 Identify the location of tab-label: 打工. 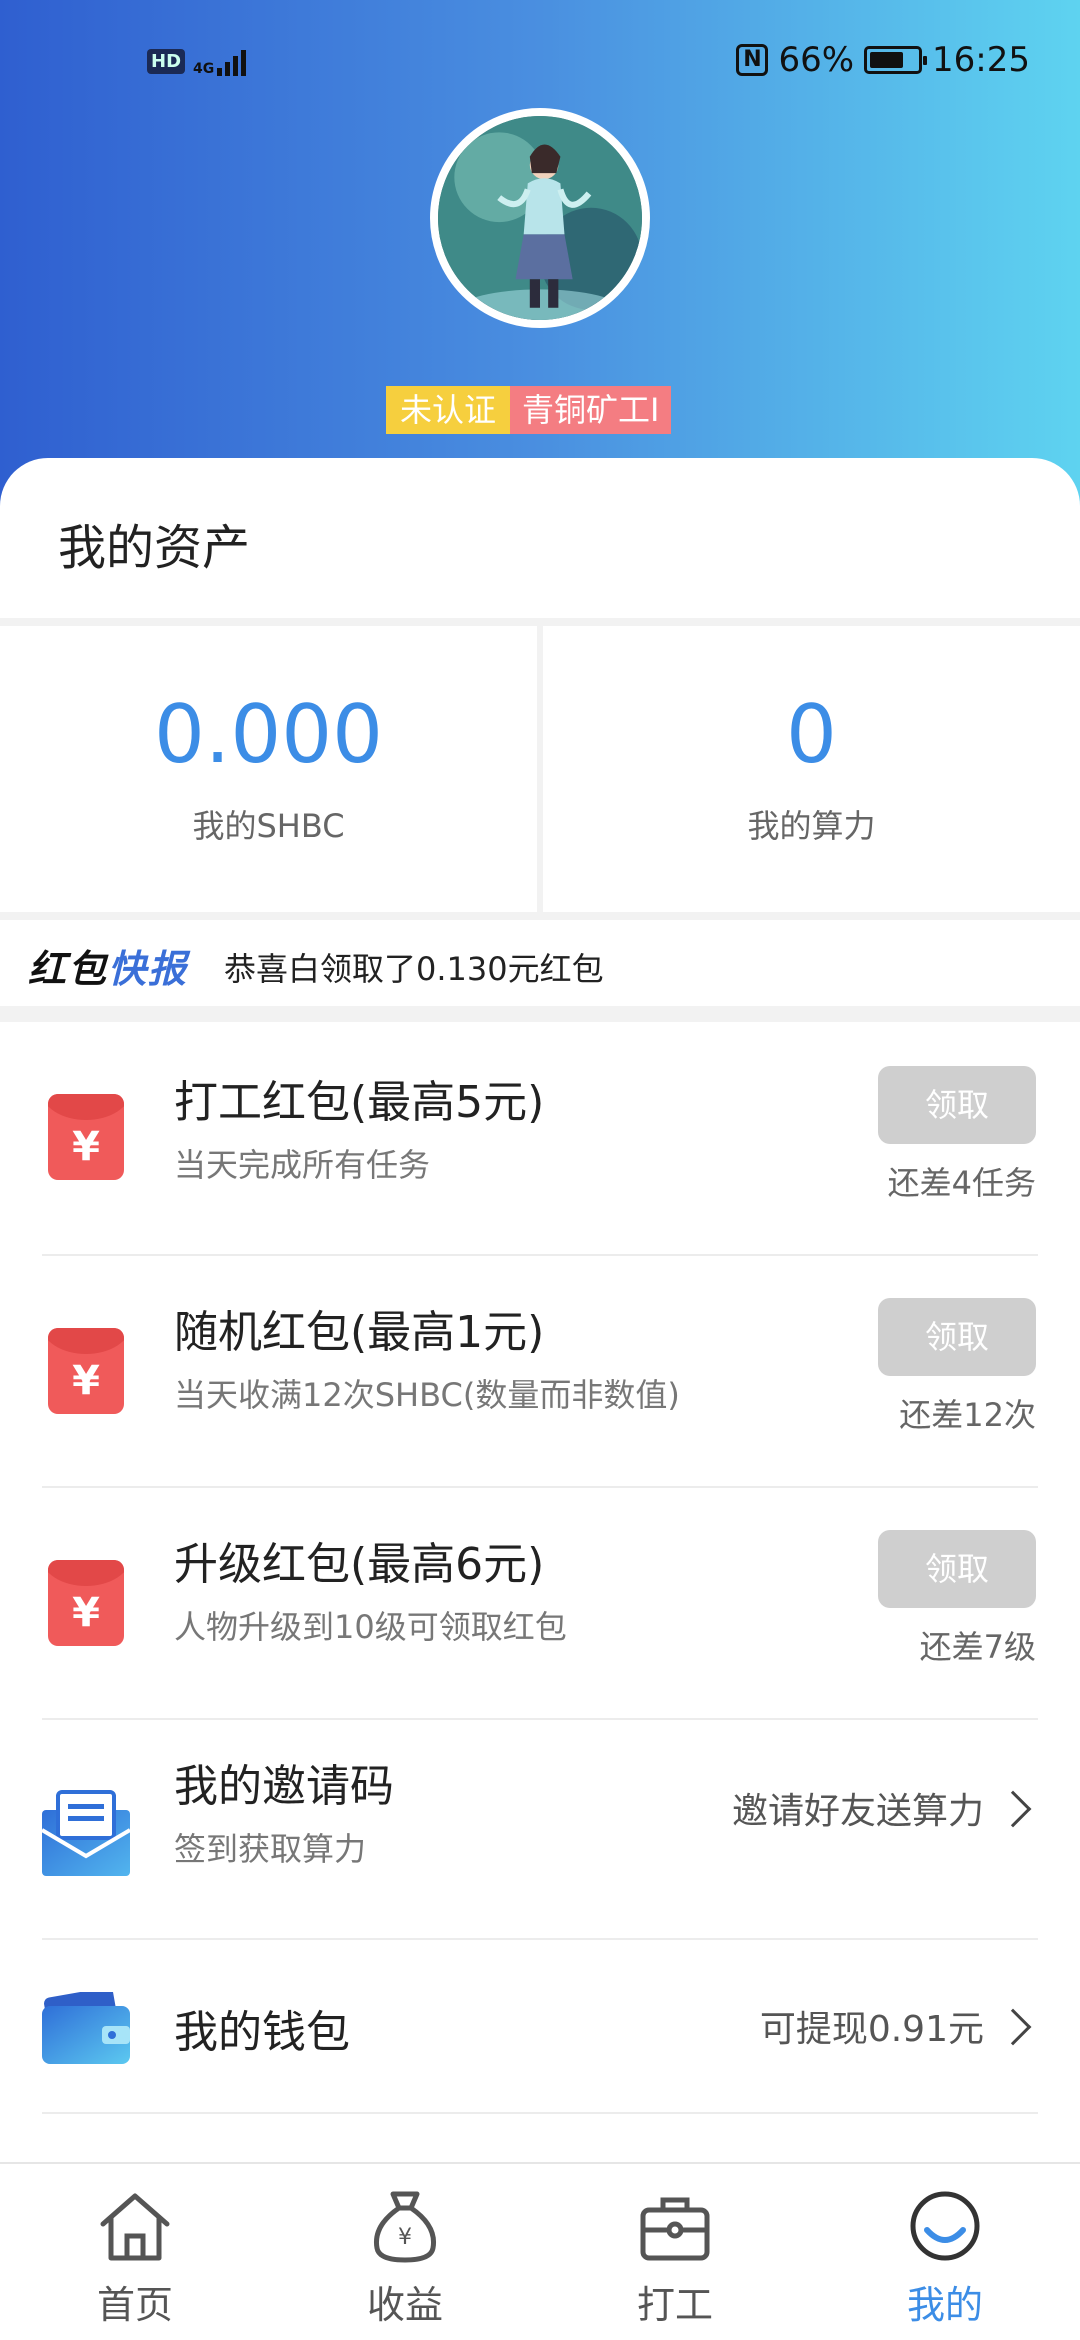
(674, 2305).